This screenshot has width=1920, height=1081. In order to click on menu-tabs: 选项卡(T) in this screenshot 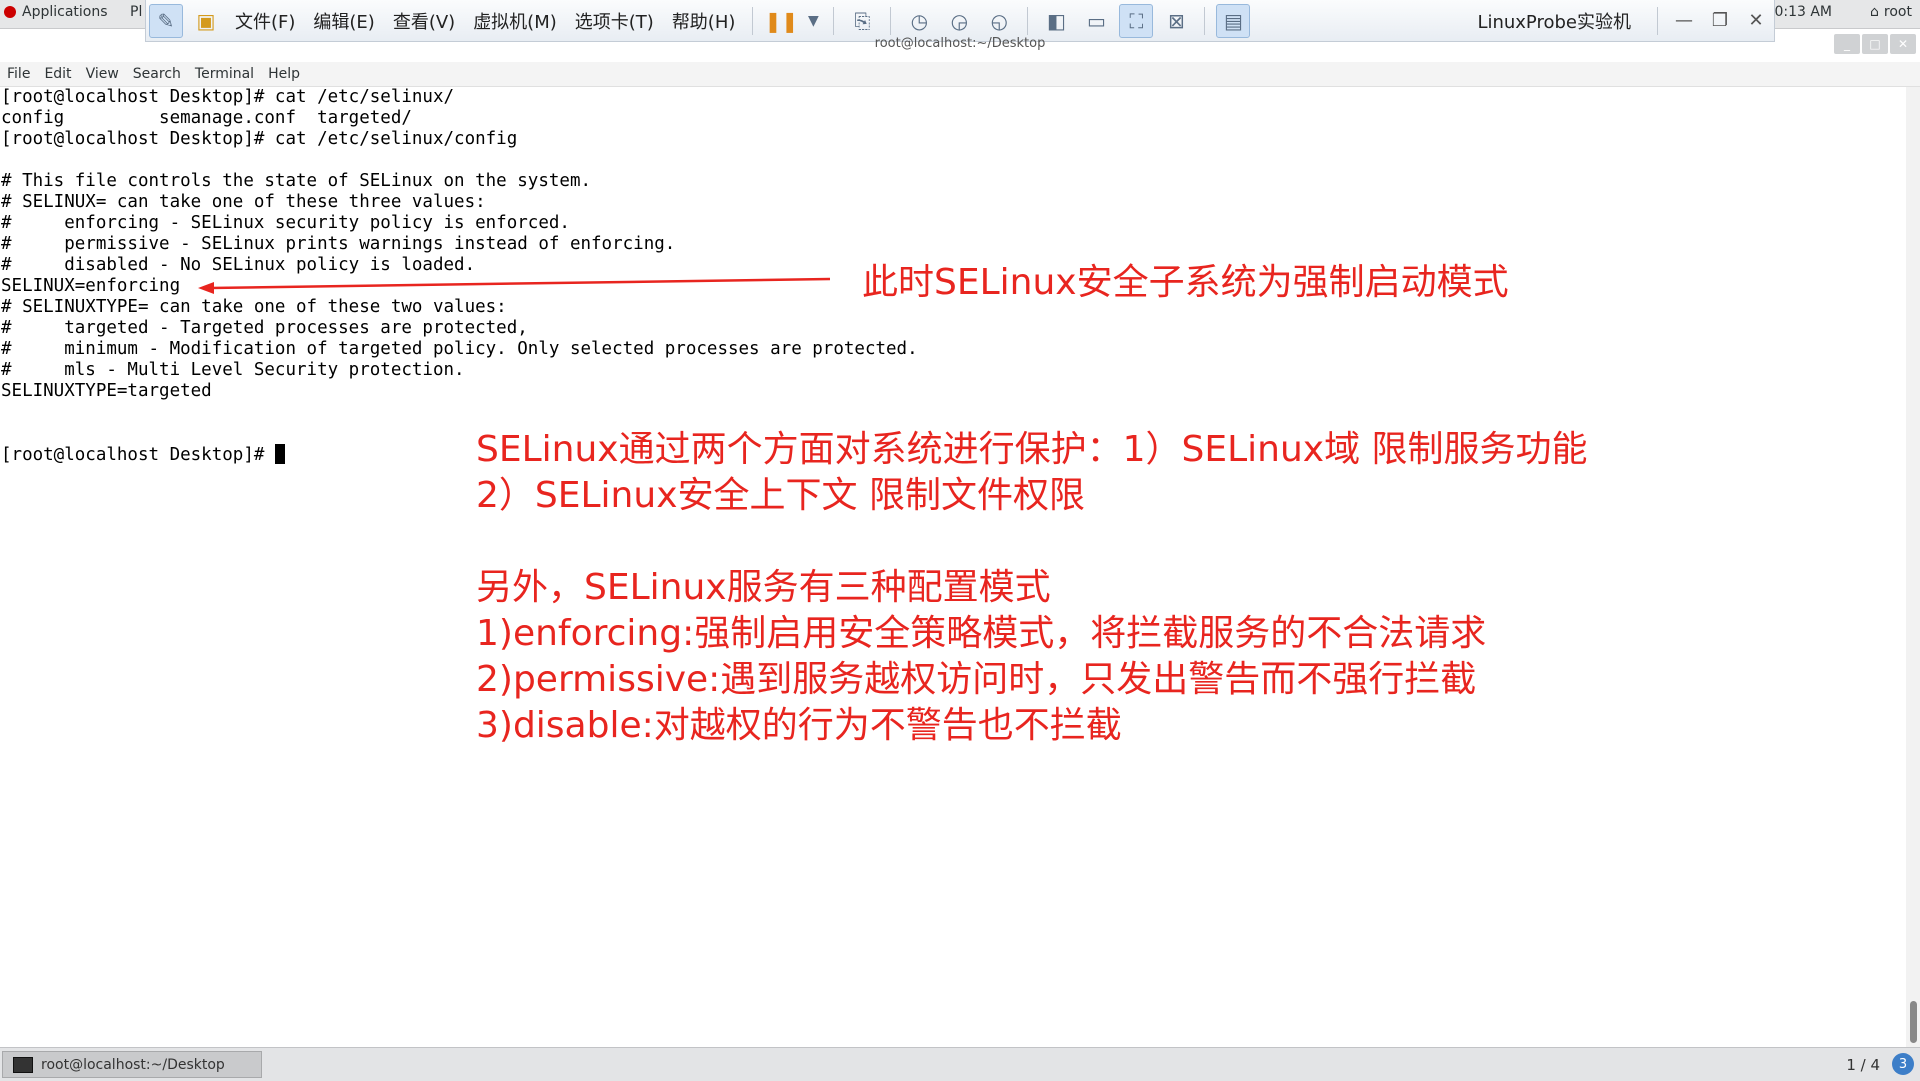, I will do `click(614, 21)`.